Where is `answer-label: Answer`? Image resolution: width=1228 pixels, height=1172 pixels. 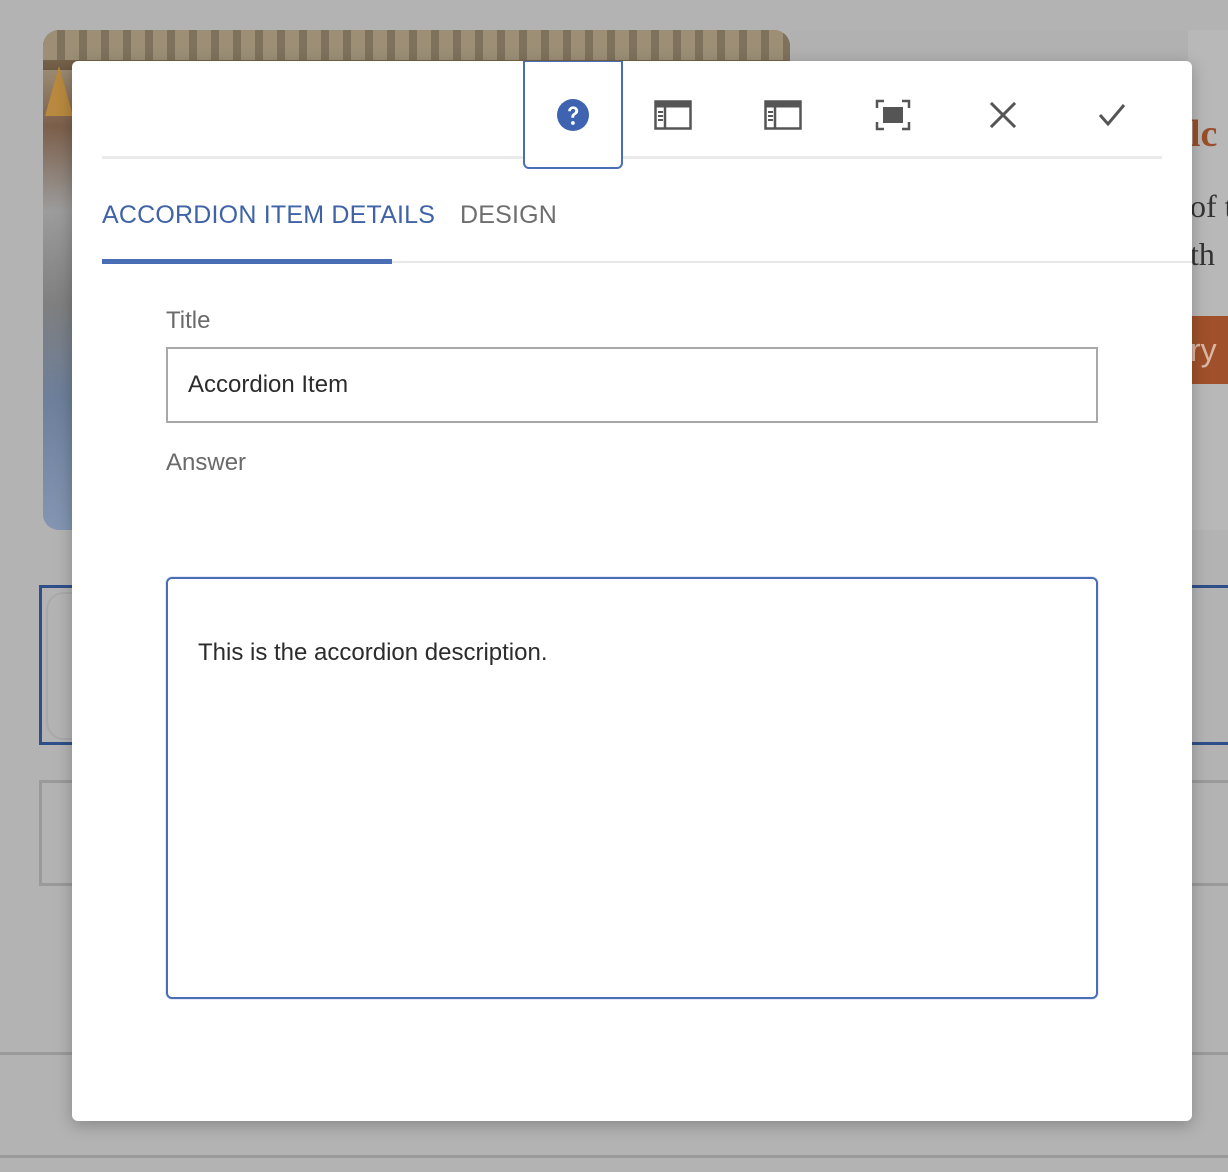 answer-label: Answer is located at coordinates (206, 462).